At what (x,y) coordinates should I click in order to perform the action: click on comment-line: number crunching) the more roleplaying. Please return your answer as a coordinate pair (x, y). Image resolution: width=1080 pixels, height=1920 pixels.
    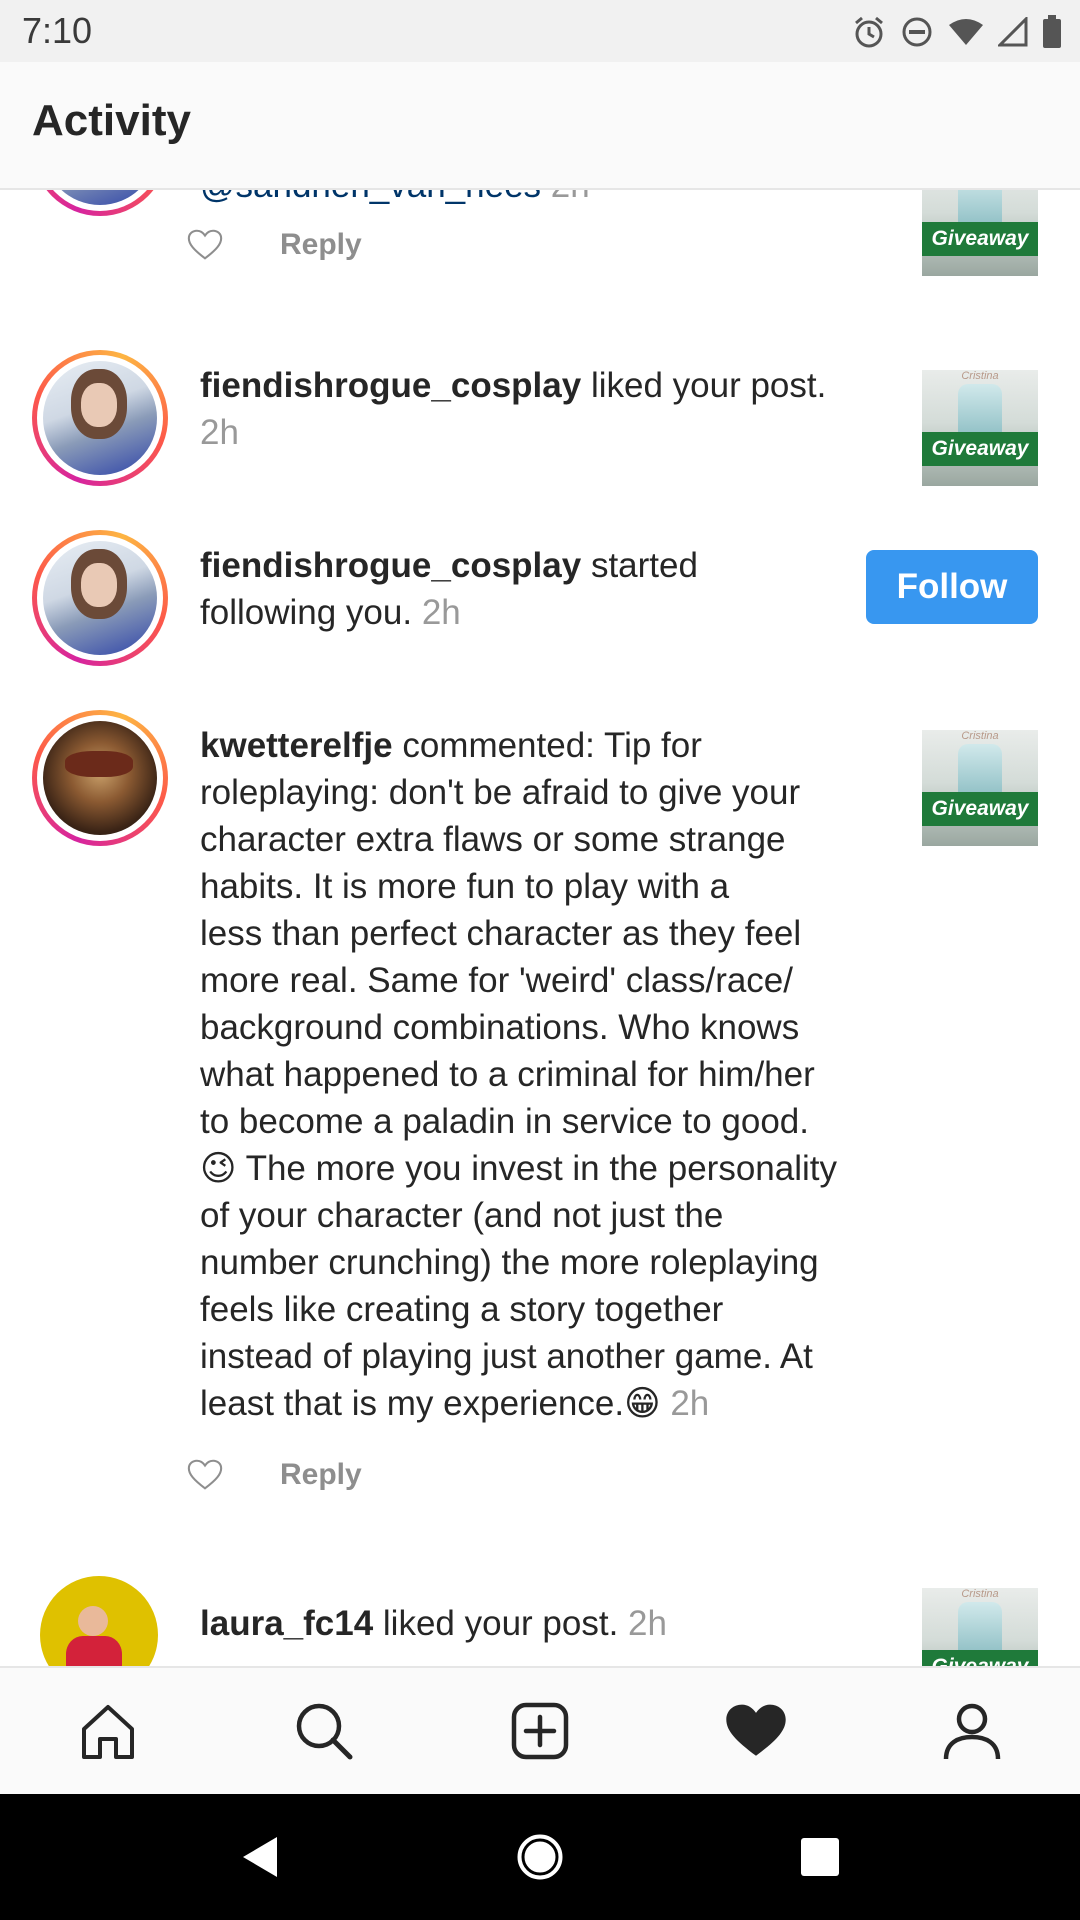
    Looking at the image, I should click on (509, 1262).